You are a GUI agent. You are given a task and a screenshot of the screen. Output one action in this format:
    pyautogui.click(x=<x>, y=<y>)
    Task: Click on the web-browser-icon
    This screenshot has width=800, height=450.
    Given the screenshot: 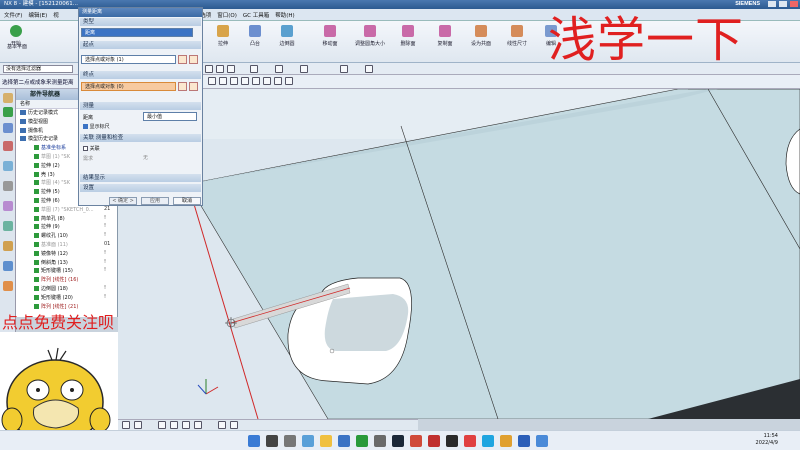 What is the action you would take?
    pyautogui.click(x=8, y=166)
    